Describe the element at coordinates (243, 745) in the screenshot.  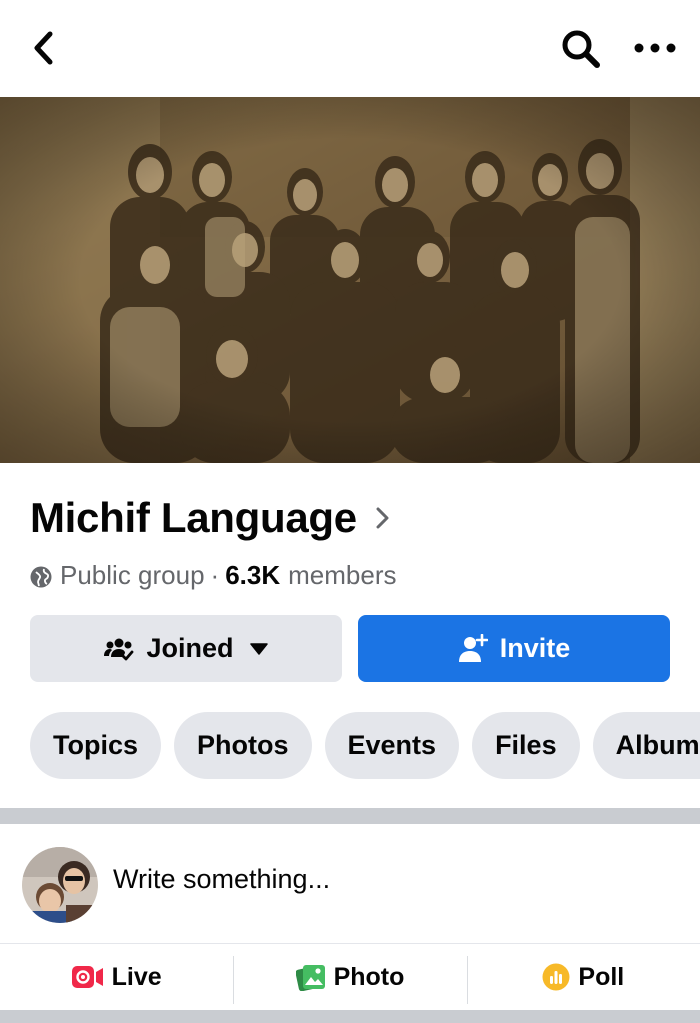
I see `tab-photos: Photos` at that location.